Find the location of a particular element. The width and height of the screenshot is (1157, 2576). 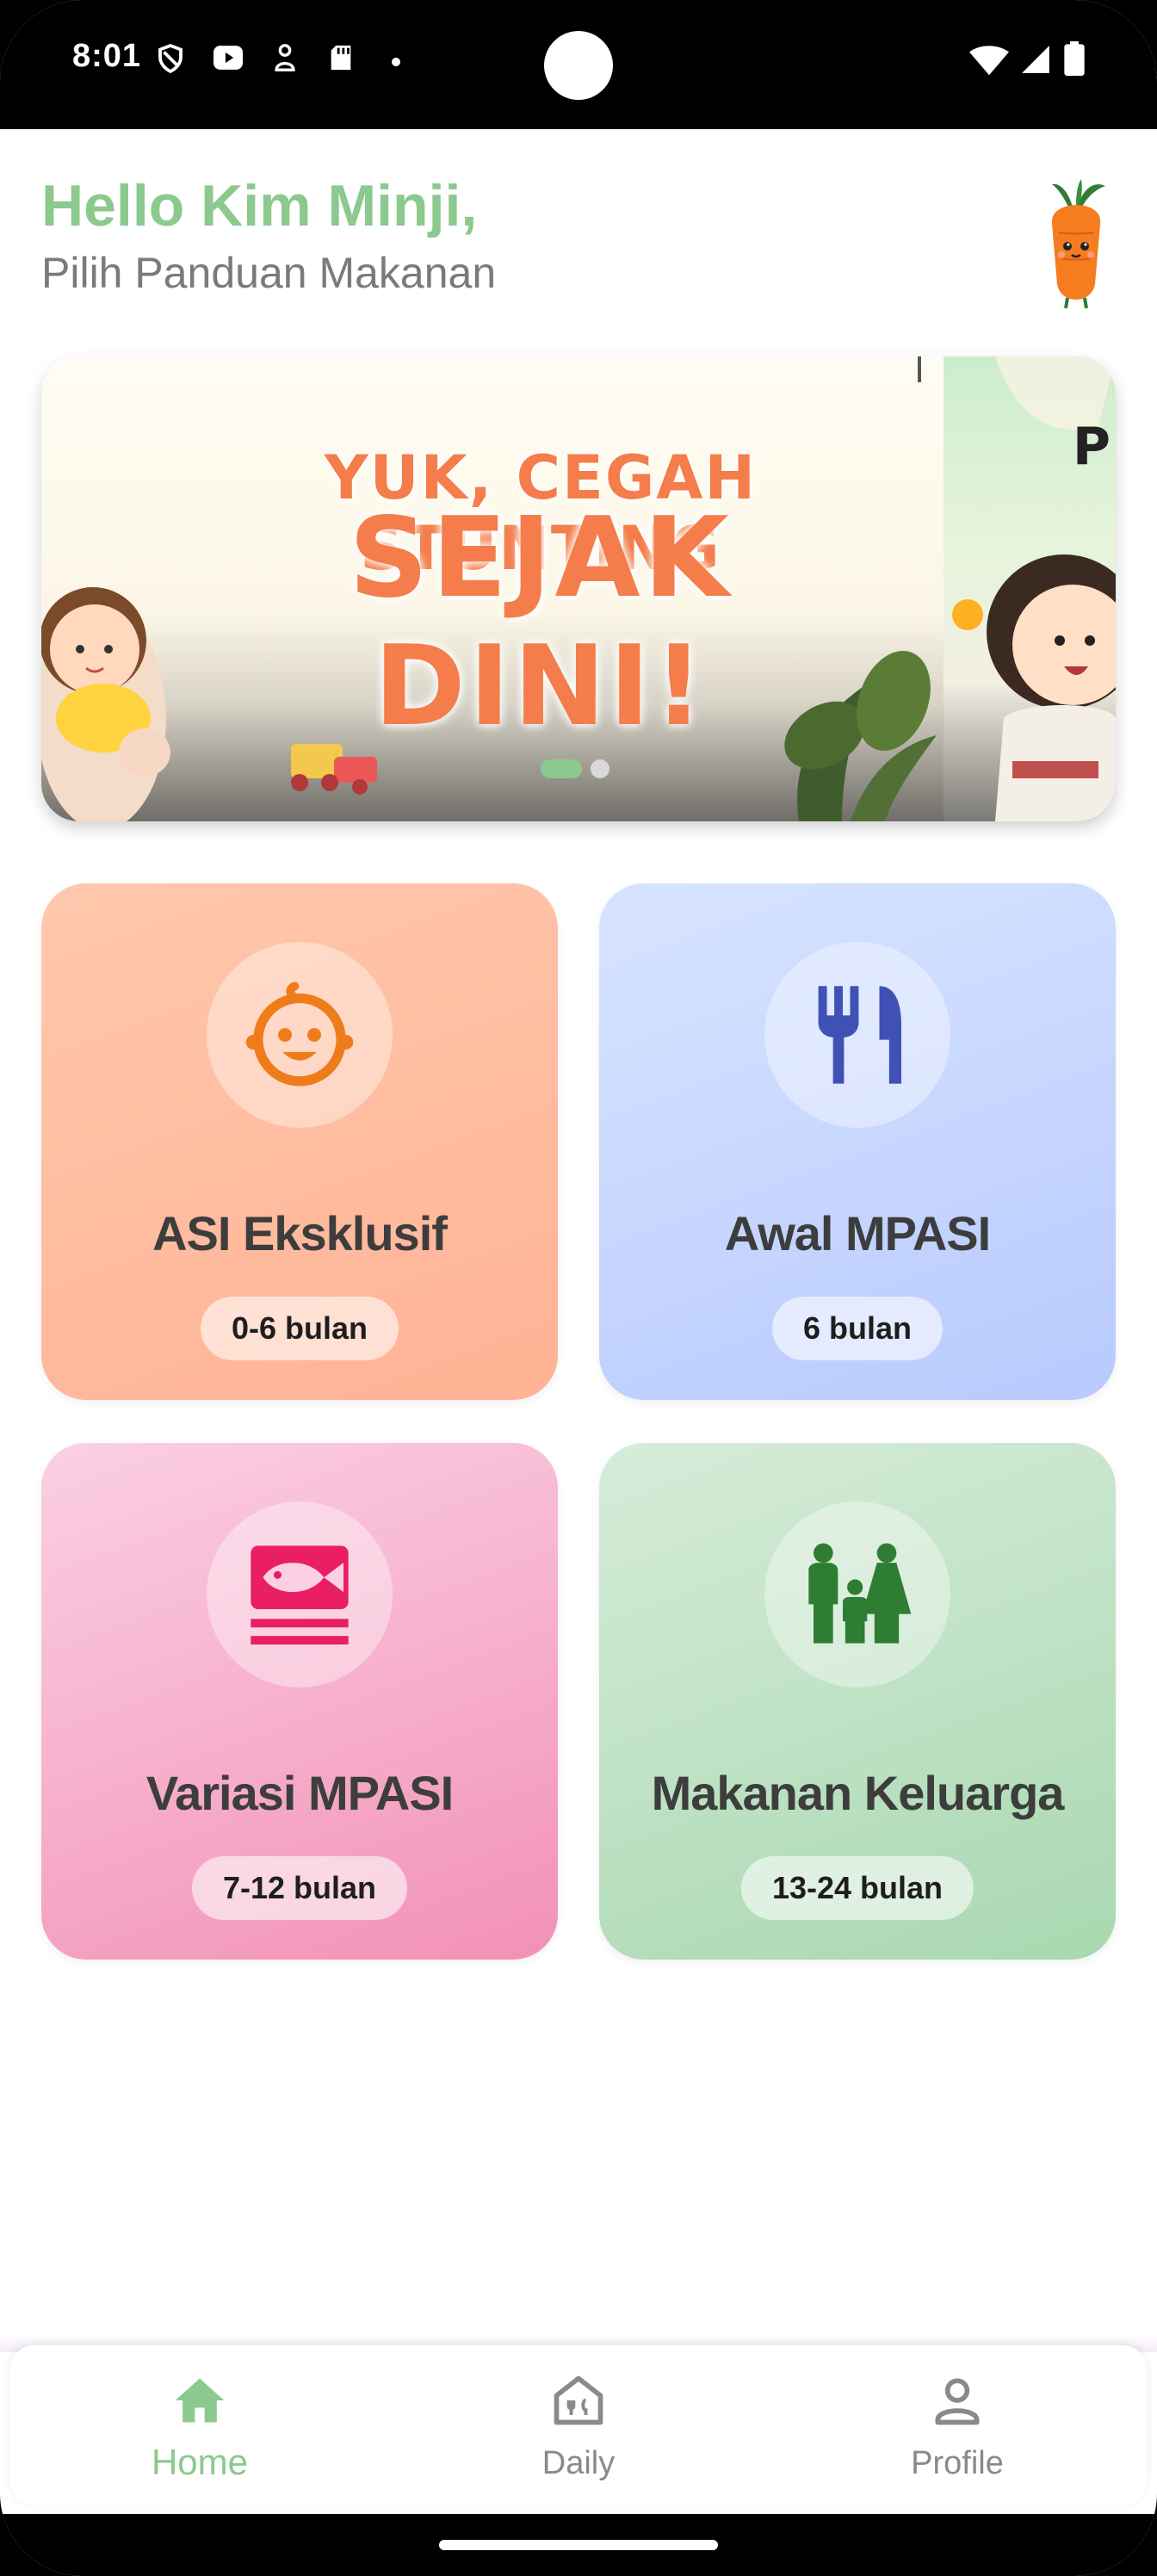

card-title: Awal MPASI is located at coordinates (857, 1233).